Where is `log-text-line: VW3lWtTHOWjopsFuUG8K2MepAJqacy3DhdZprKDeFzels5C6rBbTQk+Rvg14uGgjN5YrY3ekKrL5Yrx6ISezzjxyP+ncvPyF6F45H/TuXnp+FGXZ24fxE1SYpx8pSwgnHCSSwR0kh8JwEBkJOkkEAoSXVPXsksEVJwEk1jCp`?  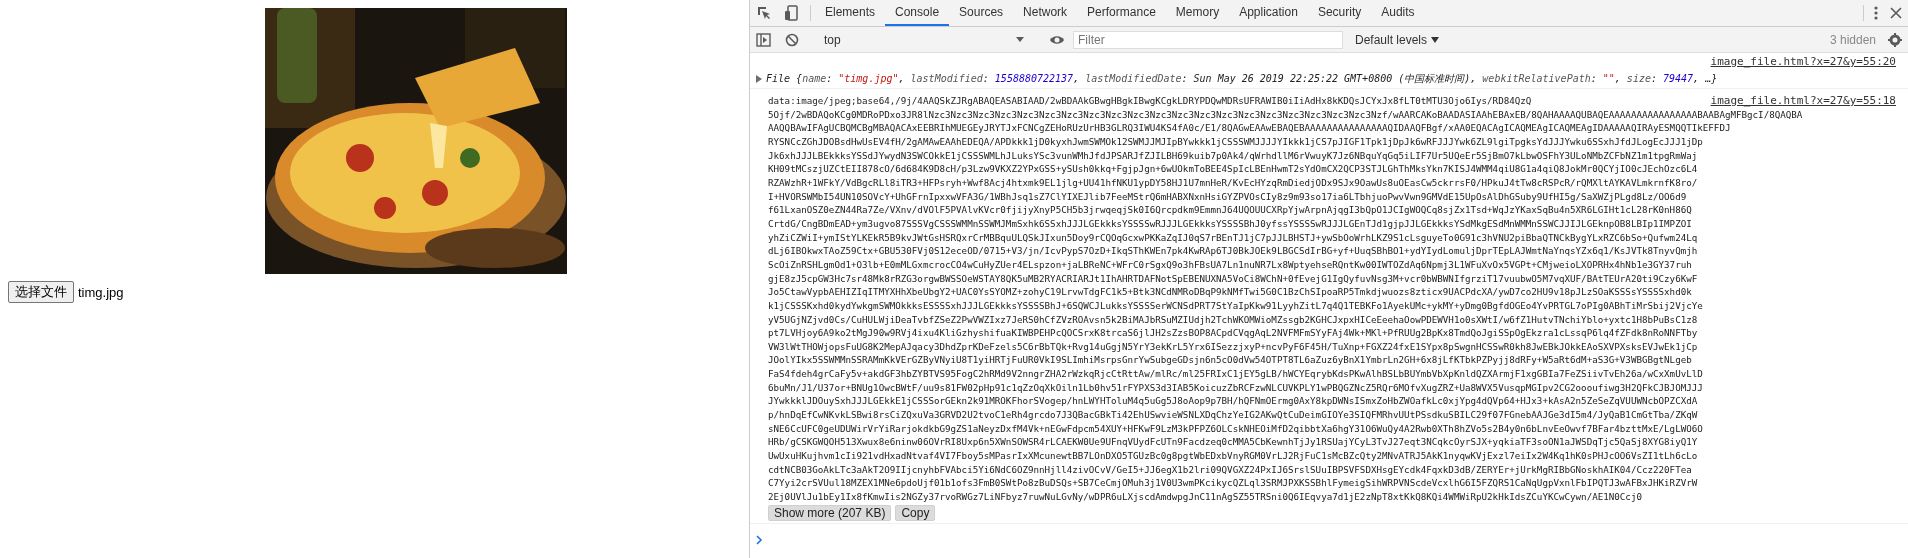
log-text-line: VW3lWtTHOWjopsFuUG8K2MepAJqacy3DhdZprKDeFzels5C6rBbTQk+Rvg14uGgjN5YrY3ekKrL5Yrx6ISezzjxyP+ncvPyF6F45H/TuXnp+FGXZ24fxE1SYpx8pSwgnHCSSwR0kh8JwEBkJOkkEAoSXVPXsksEVJwEk1jCp is located at coordinates (1233, 346).